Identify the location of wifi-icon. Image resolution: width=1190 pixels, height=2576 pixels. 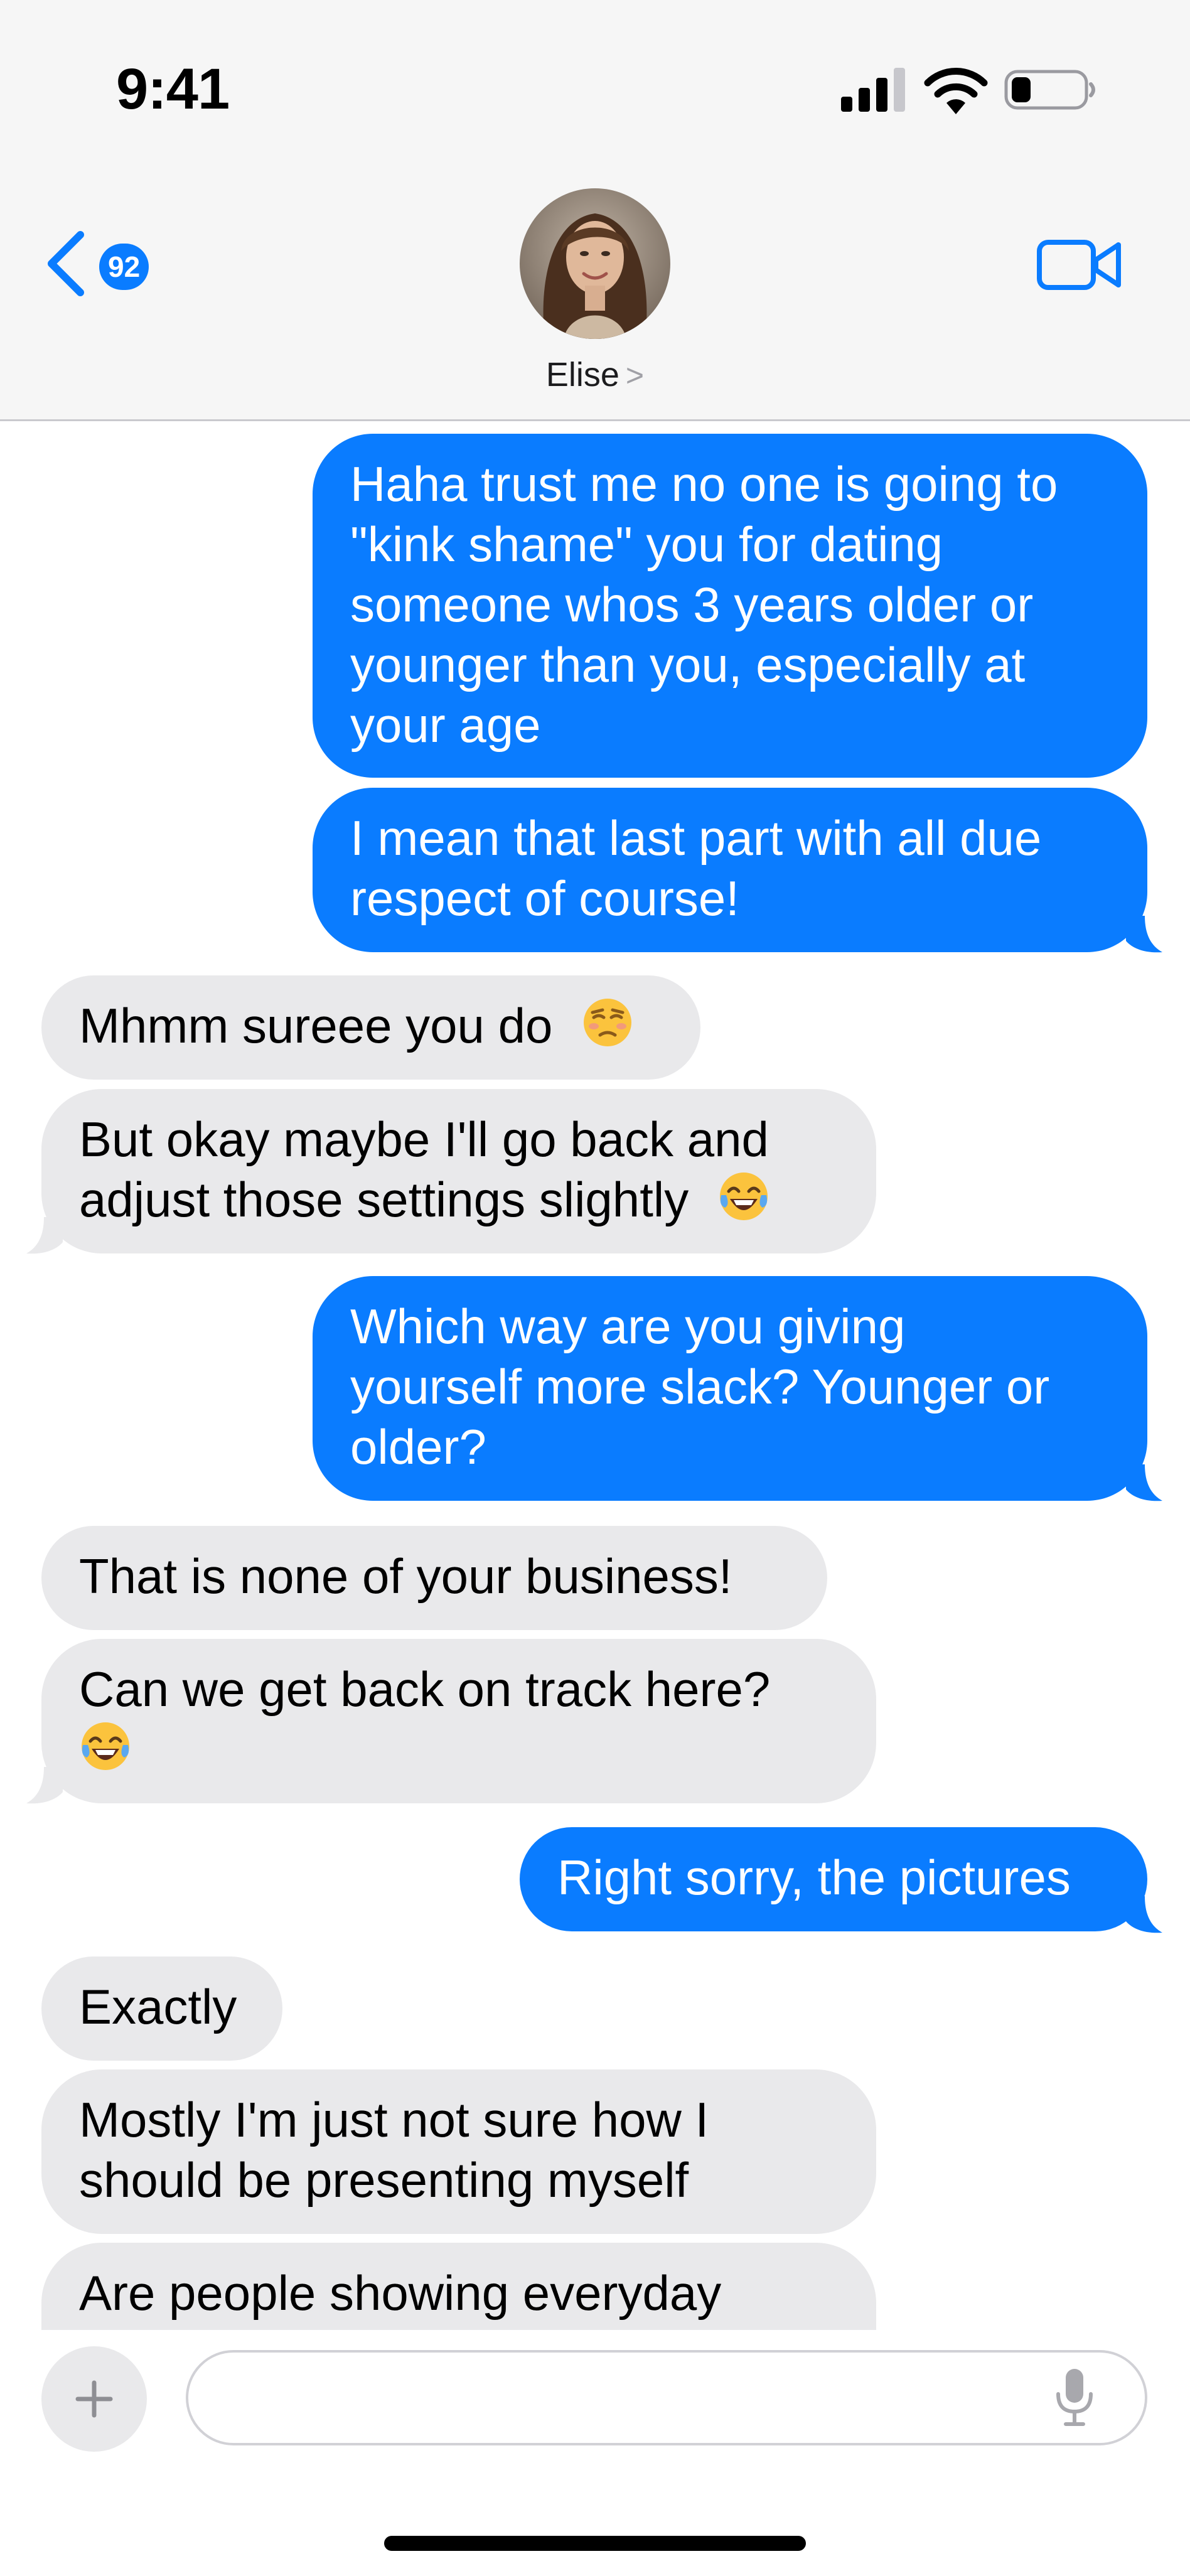
(956, 91).